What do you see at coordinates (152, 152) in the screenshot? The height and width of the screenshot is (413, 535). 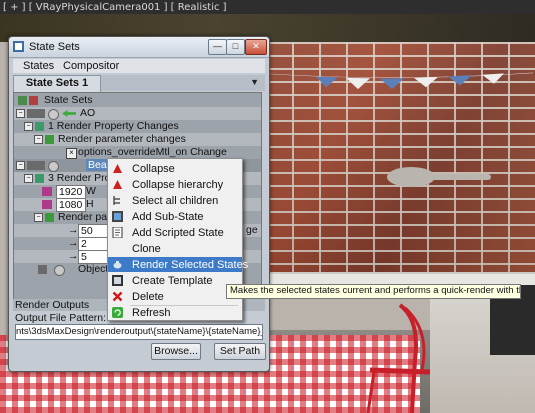 I see `tree-label: options_overrideMtl_on Change` at bounding box center [152, 152].